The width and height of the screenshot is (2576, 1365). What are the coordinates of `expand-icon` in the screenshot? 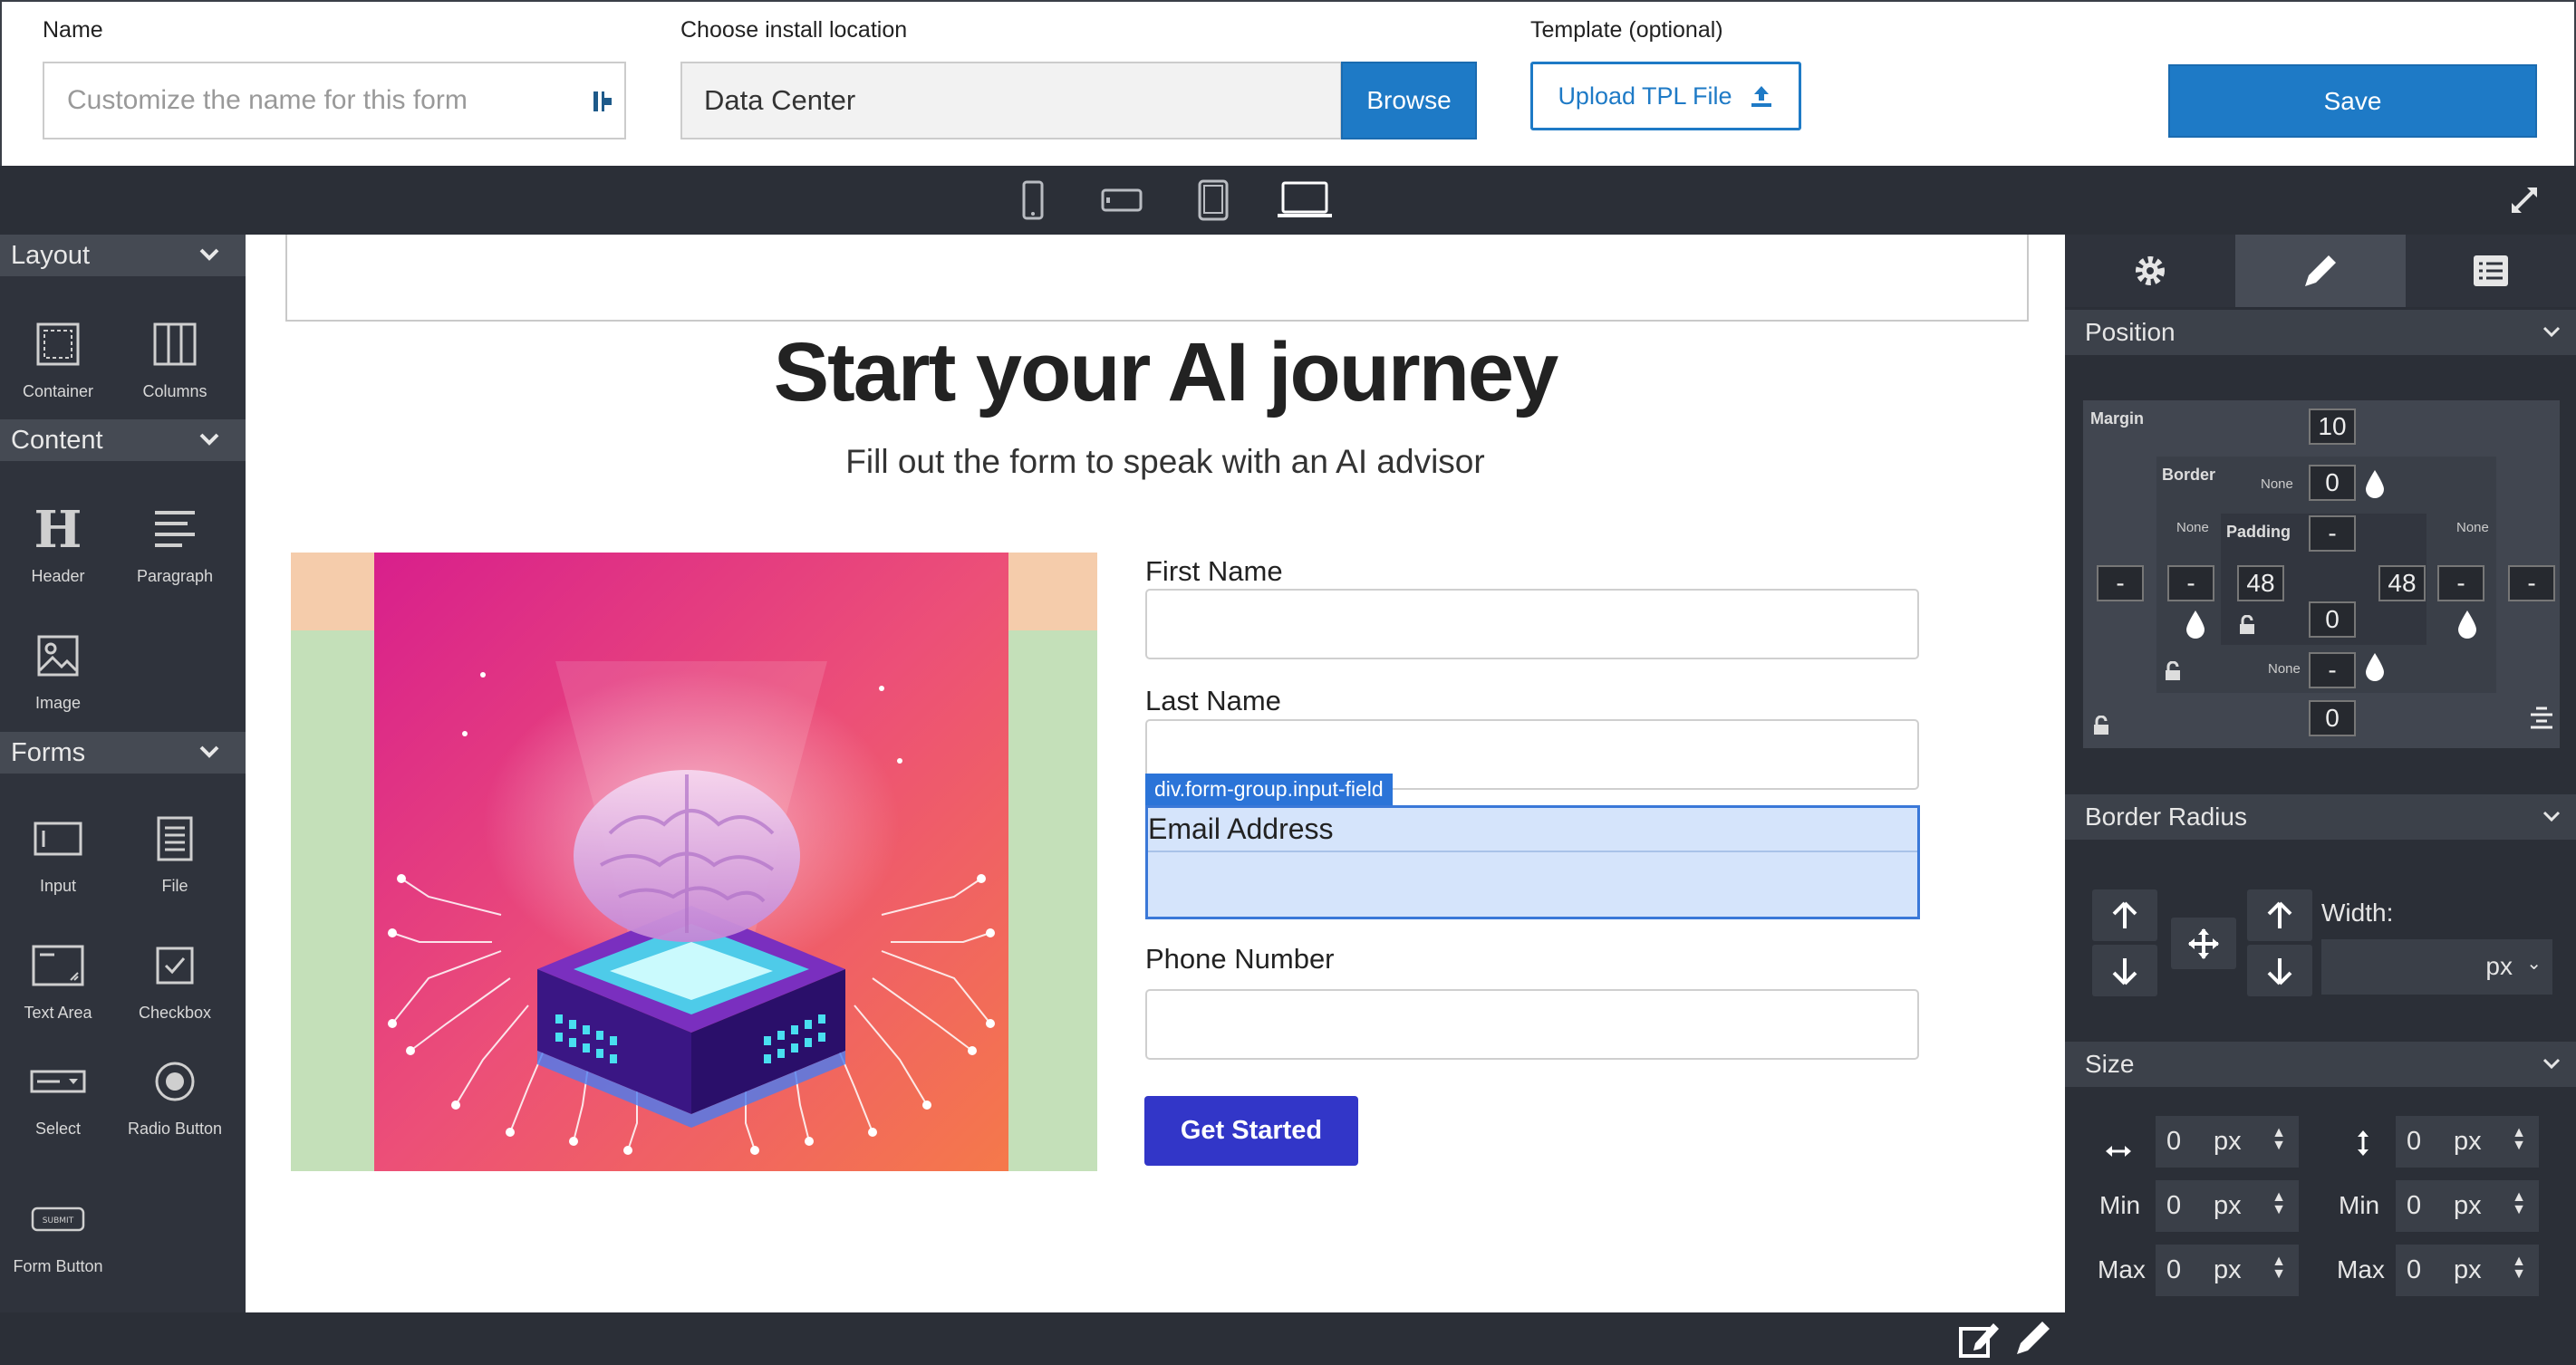 It's located at (2524, 201).